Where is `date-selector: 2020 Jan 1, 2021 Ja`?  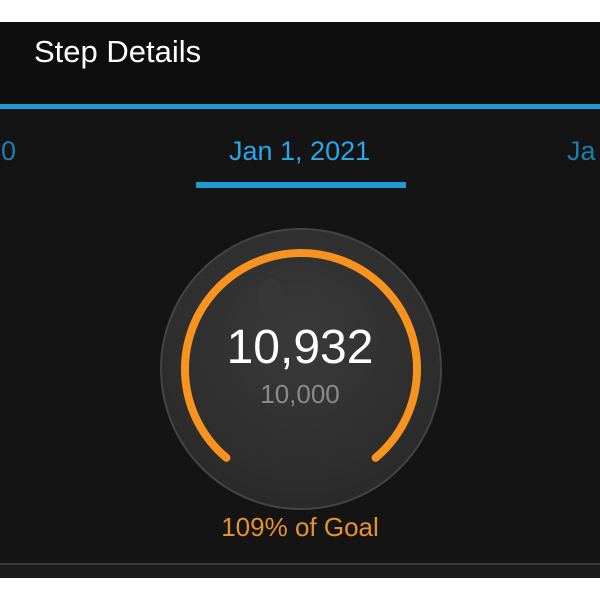 date-selector: 2020 Jan 1, 2021 Ja is located at coordinates (300, 151).